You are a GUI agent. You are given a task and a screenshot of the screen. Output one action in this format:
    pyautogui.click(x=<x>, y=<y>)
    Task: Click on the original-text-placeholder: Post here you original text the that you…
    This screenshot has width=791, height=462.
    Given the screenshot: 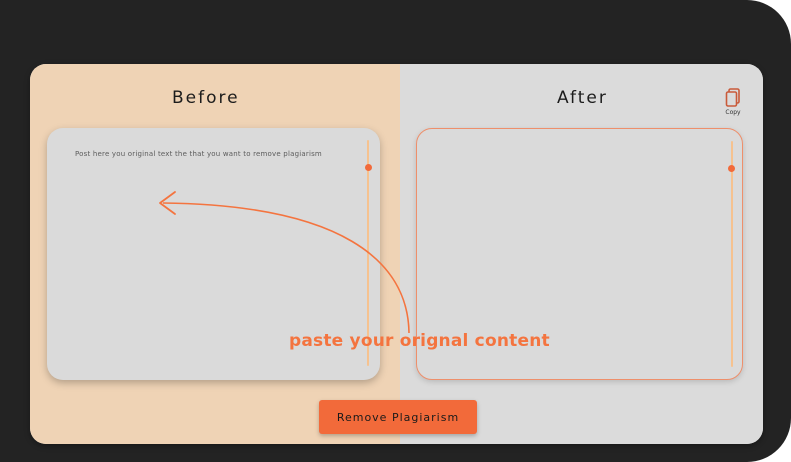 What is the action you would take?
    pyautogui.click(x=198, y=154)
    